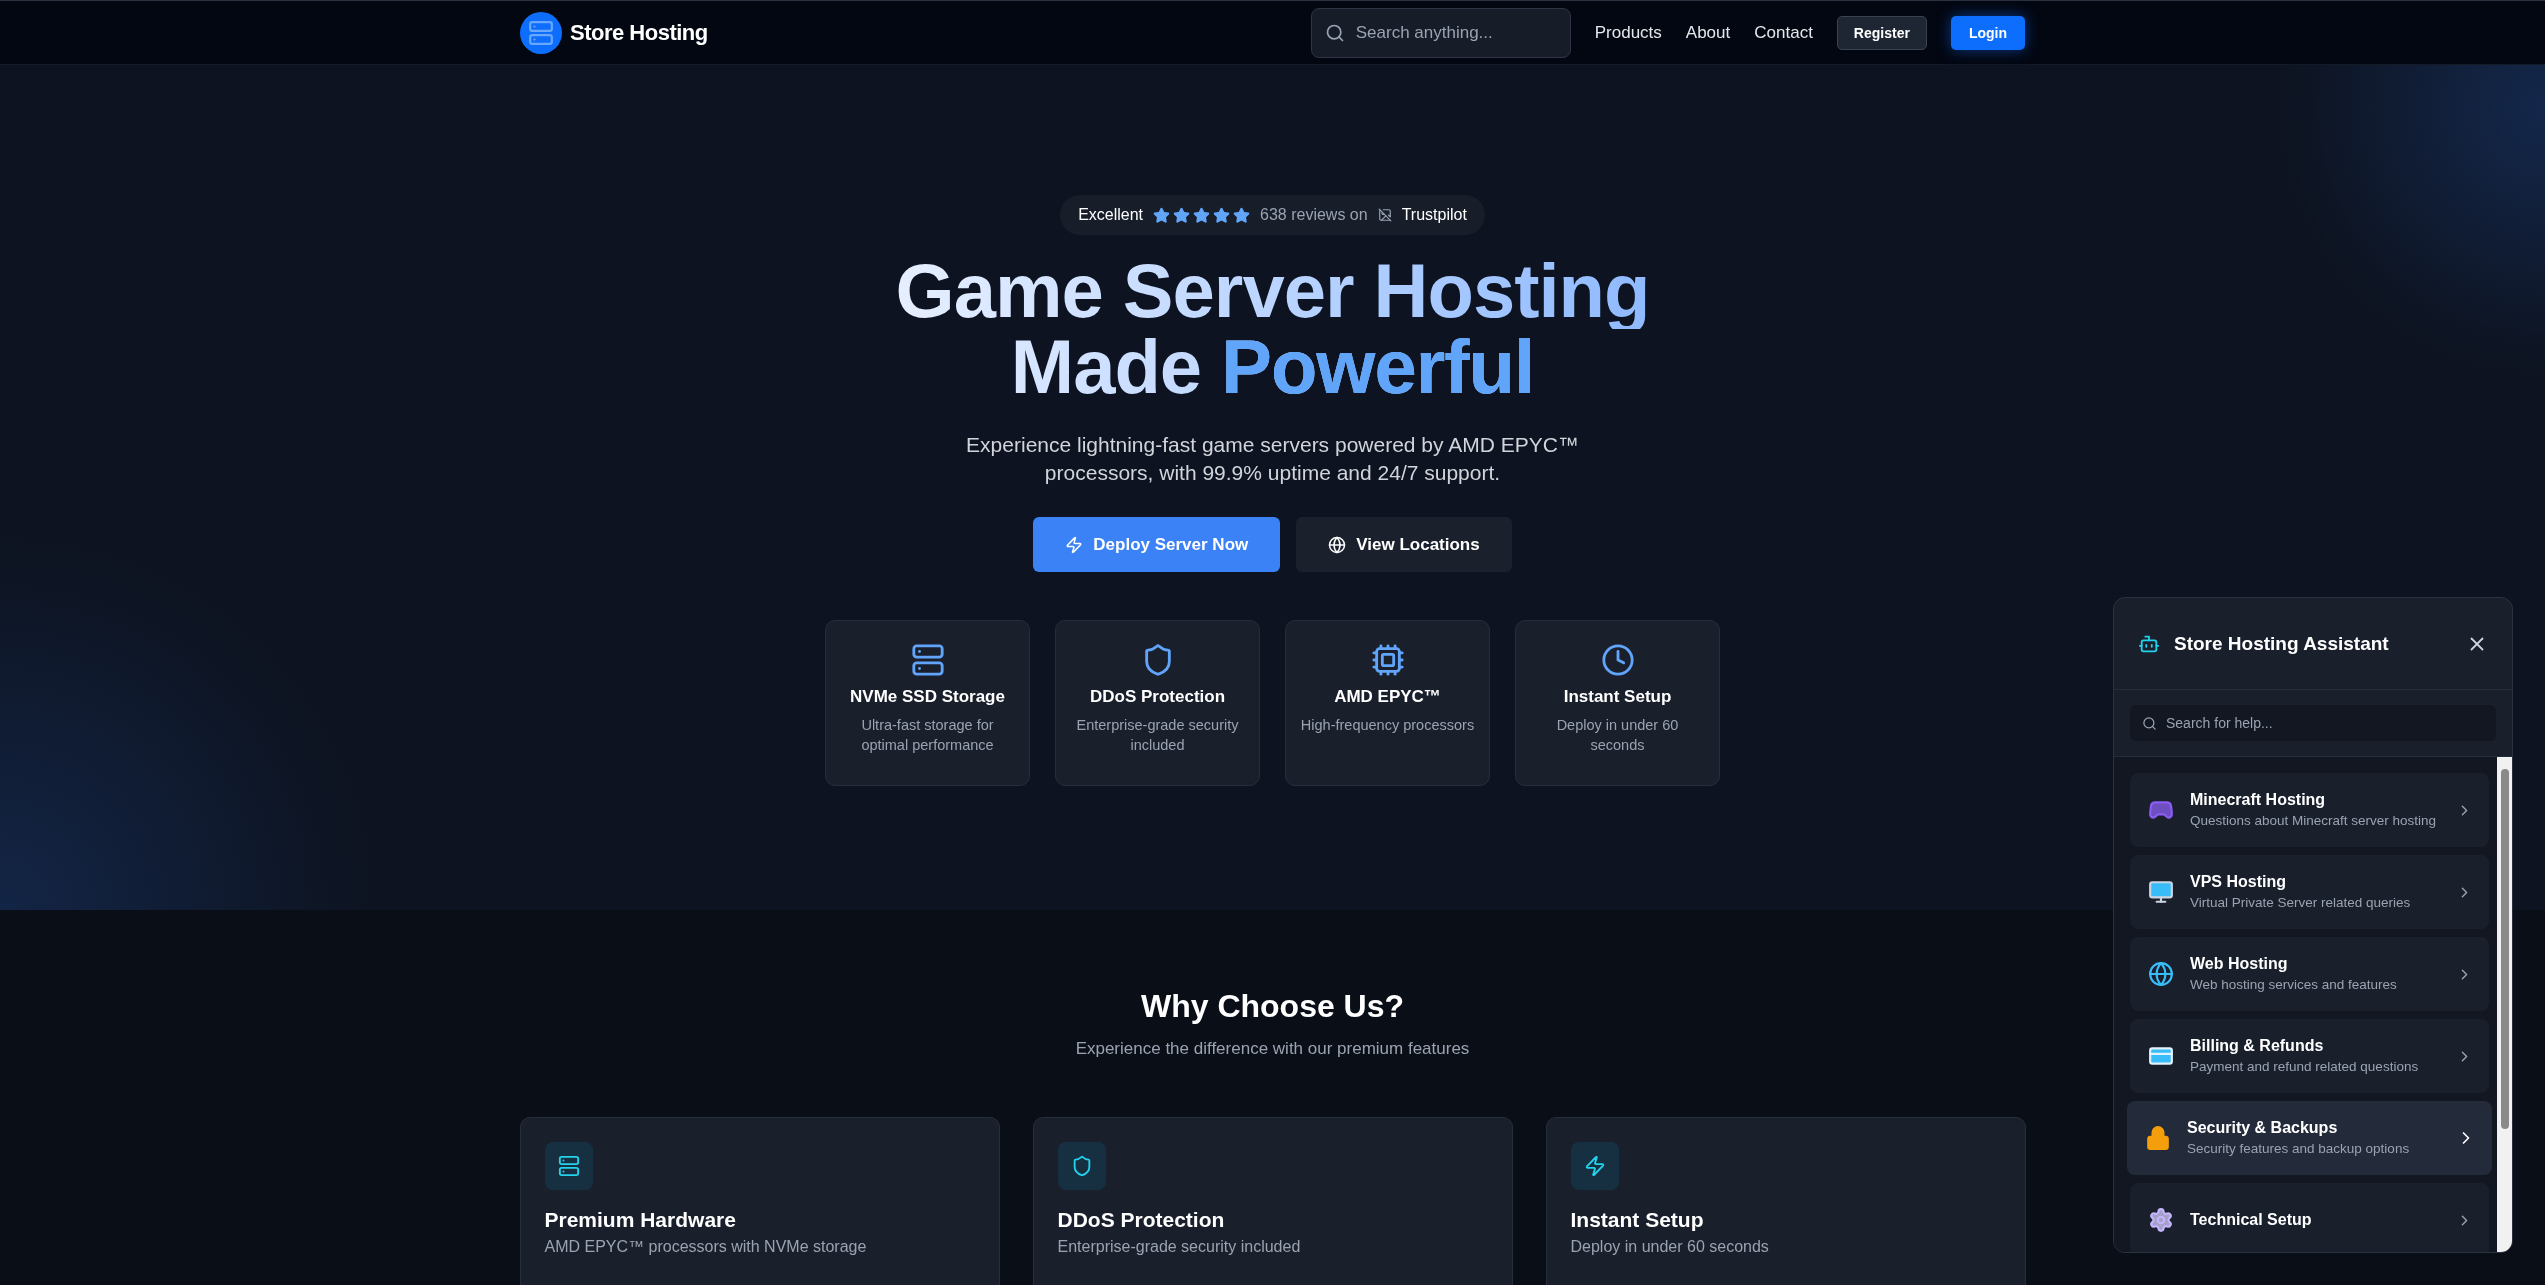 This screenshot has width=2545, height=1285. Describe the element at coordinates (2309, 974) in the screenshot. I see `topic-item: Web Hosting Web hosting services and features` at that location.